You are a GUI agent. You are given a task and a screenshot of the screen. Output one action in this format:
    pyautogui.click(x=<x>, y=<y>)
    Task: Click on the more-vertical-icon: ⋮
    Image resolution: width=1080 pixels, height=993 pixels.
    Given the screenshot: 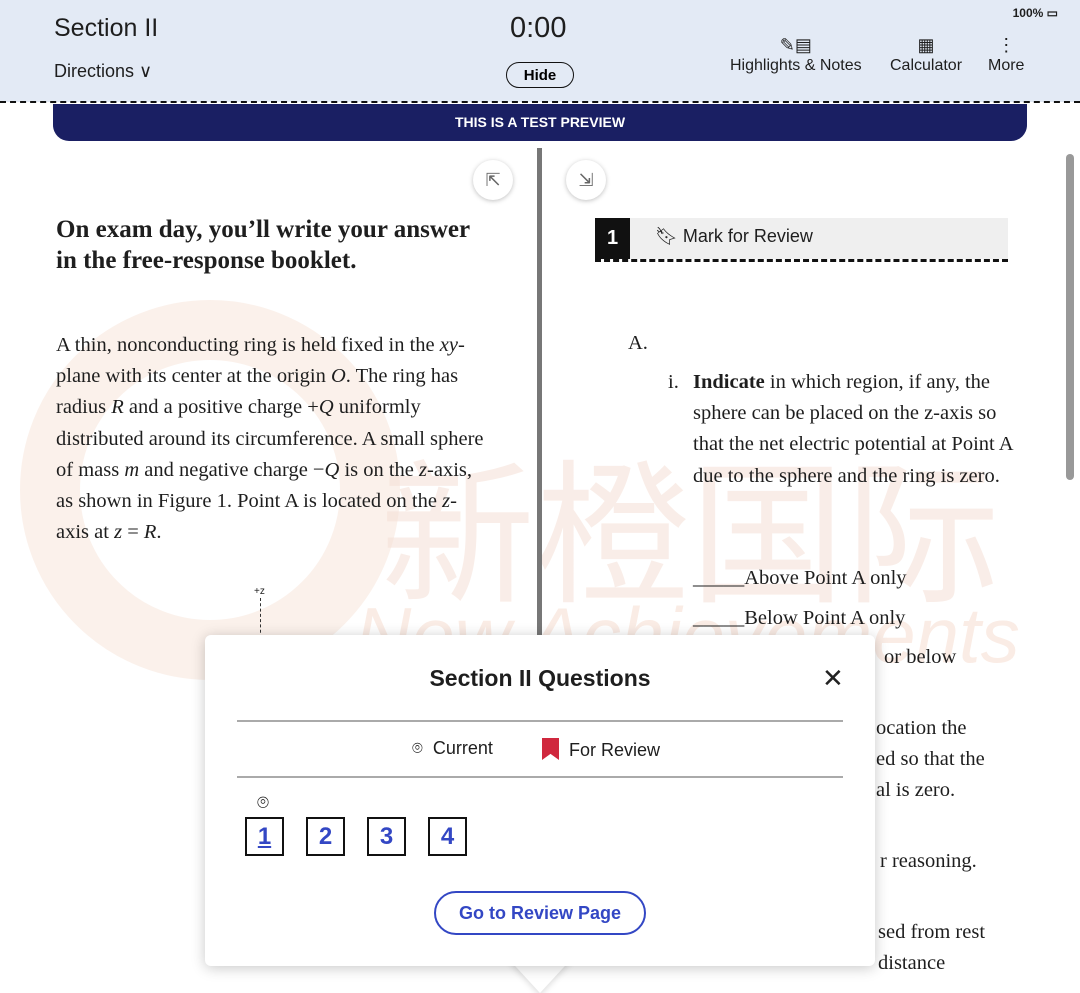 What is the action you would take?
    pyautogui.click(x=1006, y=45)
    